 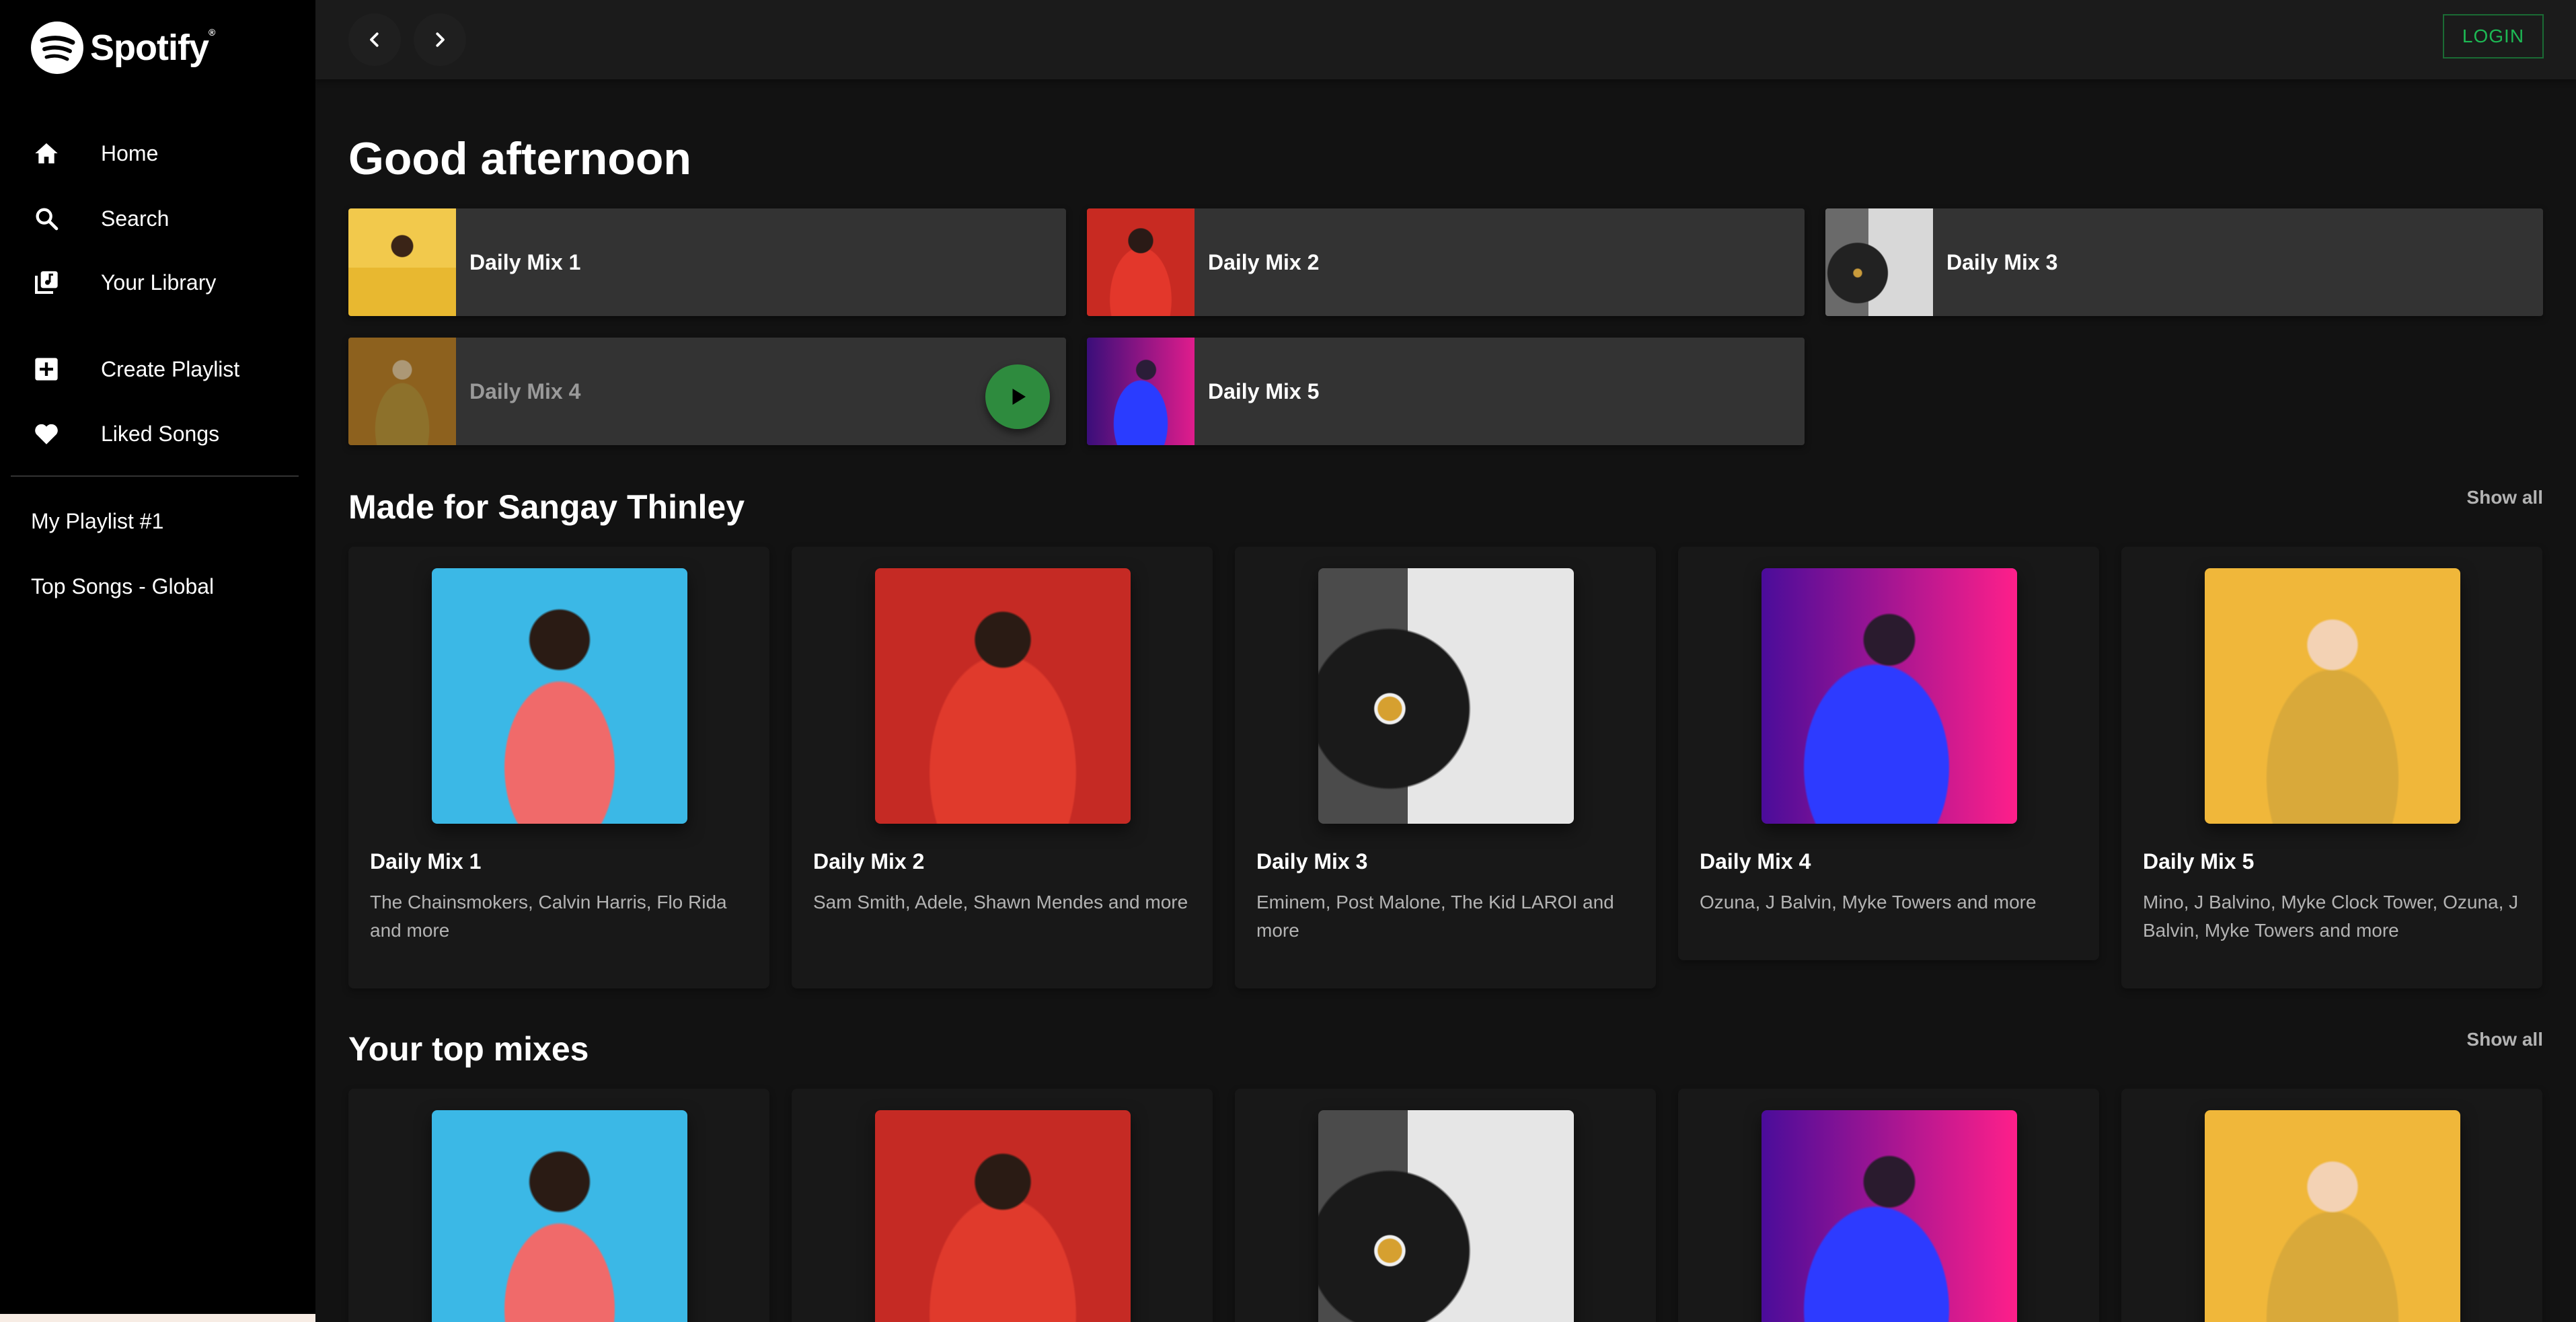 What do you see at coordinates (1446, 262) in the screenshot?
I see `quick-pick-card: Daily Mix 2` at bounding box center [1446, 262].